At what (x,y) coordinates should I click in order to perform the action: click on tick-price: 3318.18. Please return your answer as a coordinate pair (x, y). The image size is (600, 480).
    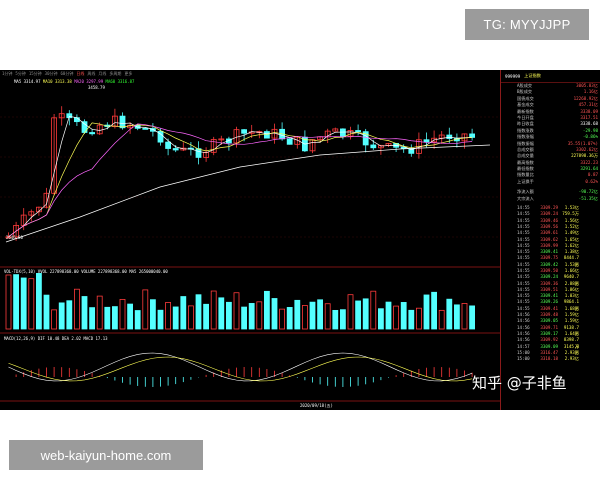
    Looking at the image, I should click on (549, 359).